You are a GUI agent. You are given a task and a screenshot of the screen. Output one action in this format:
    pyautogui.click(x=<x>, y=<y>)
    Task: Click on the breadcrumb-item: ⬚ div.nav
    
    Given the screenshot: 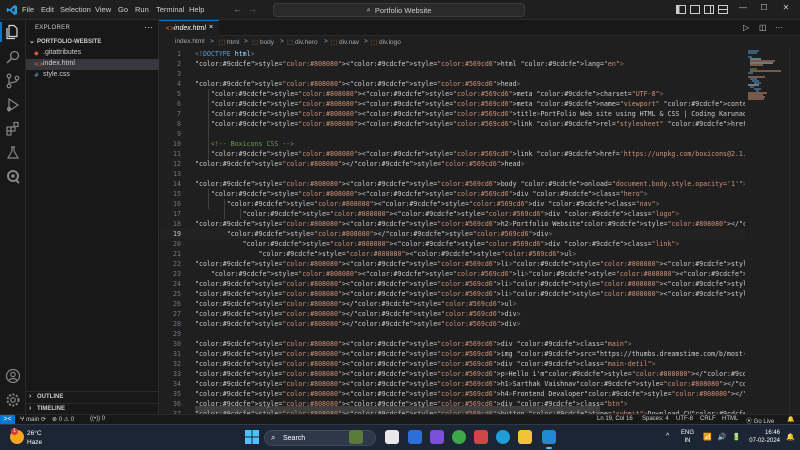 What is the action you would take?
    pyautogui.click(x=345, y=42)
    